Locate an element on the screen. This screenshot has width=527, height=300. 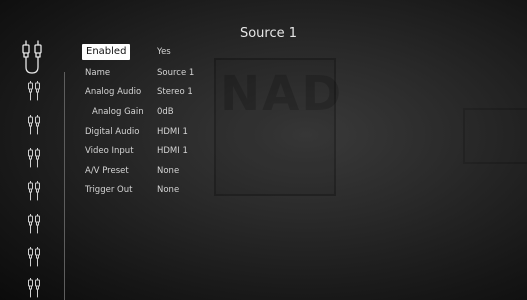
setting-row-video-input: Video Input HDMI 1 is located at coordinates (207, 151).